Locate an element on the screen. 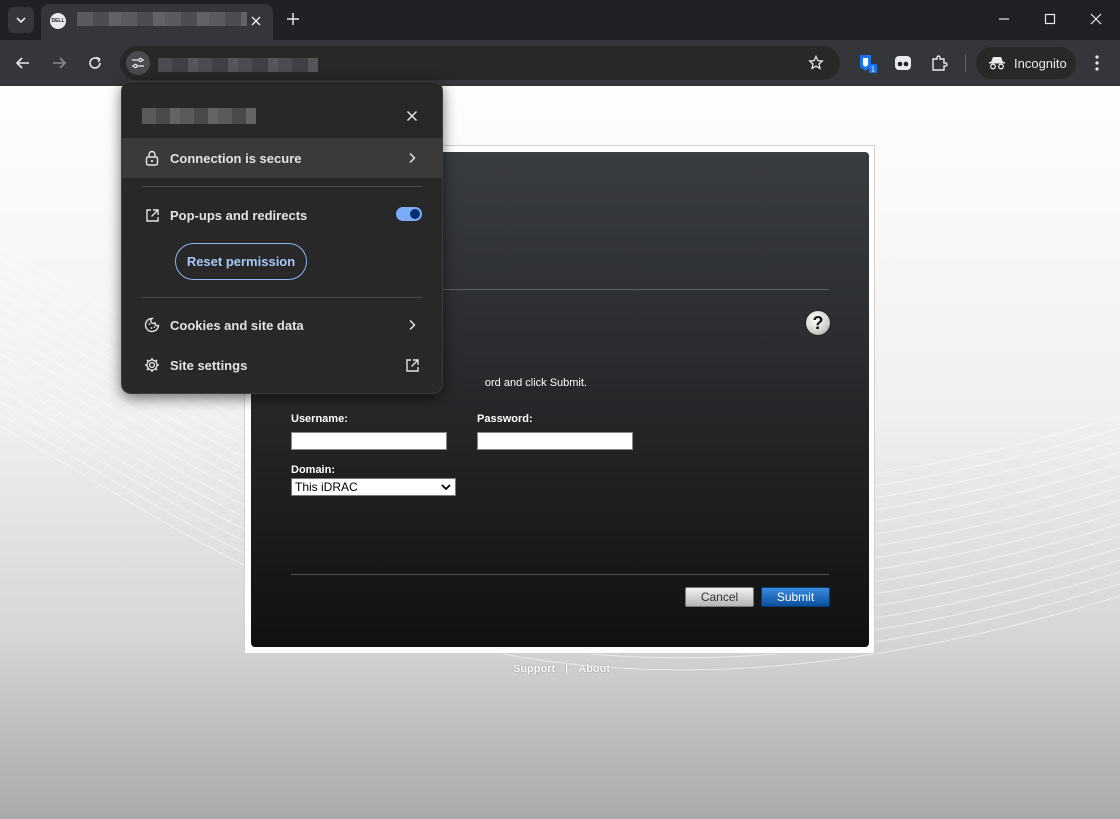 Image resolution: width=1120 pixels, height=819 pixels. domain-select: This iDRAC is located at coordinates (373, 487).